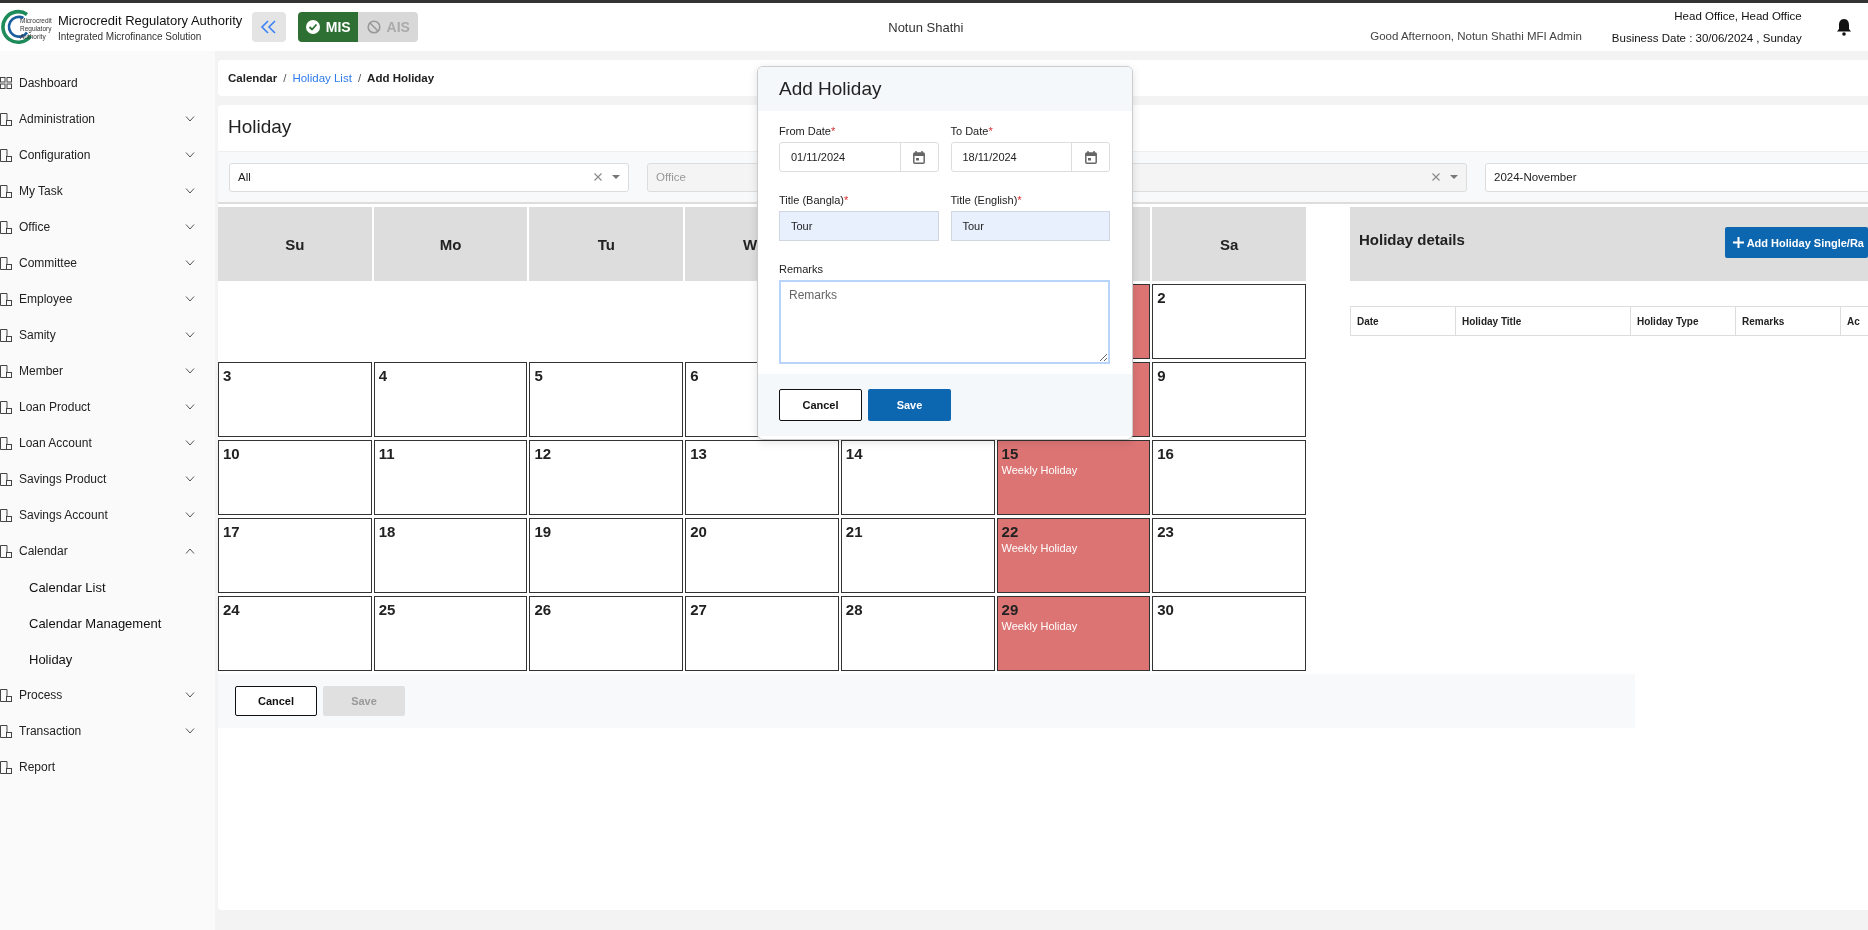 The height and width of the screenshot is (930, 1868). I want to click on sidebar-item: Savings Product, so click(107, 479).